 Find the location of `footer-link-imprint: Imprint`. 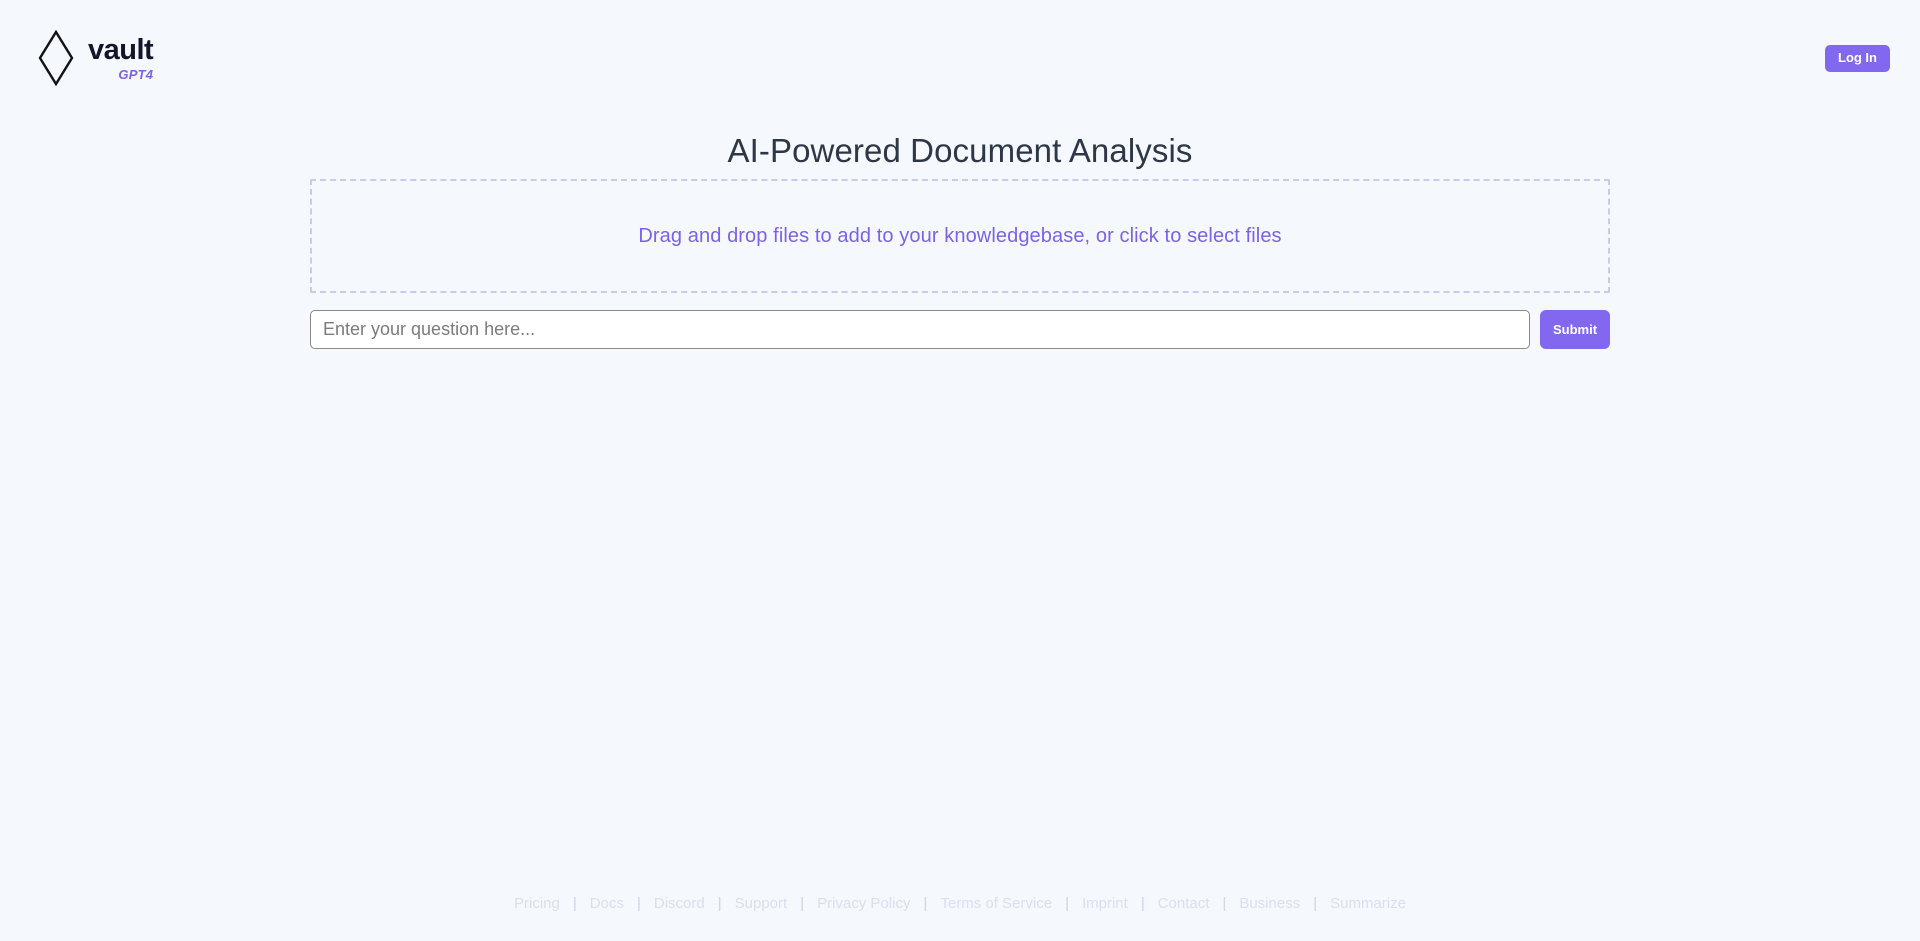

footer-link-imprint: Imprint is located at coordinates (1105, 903).